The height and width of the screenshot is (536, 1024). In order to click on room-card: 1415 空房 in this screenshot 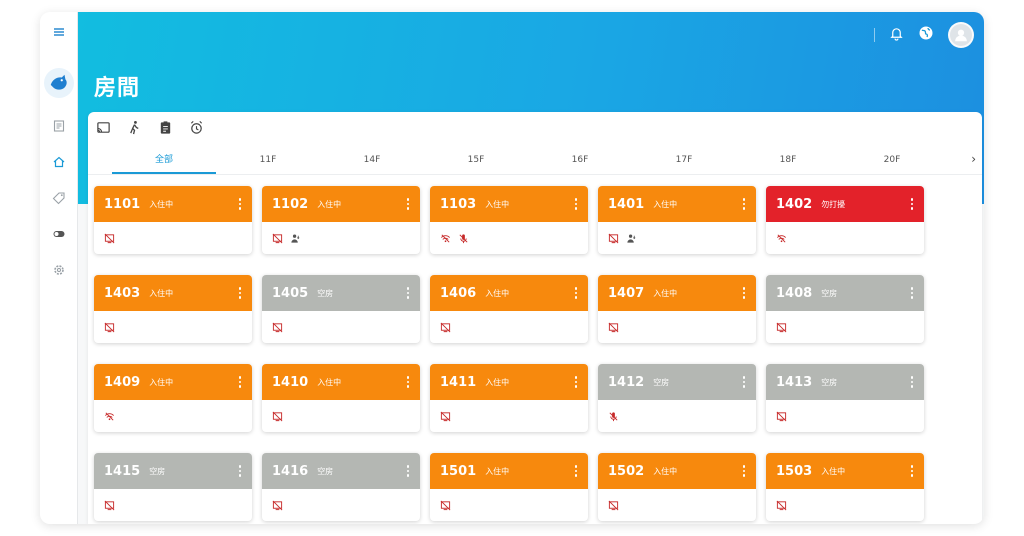, I will do `click(173, 487)`.